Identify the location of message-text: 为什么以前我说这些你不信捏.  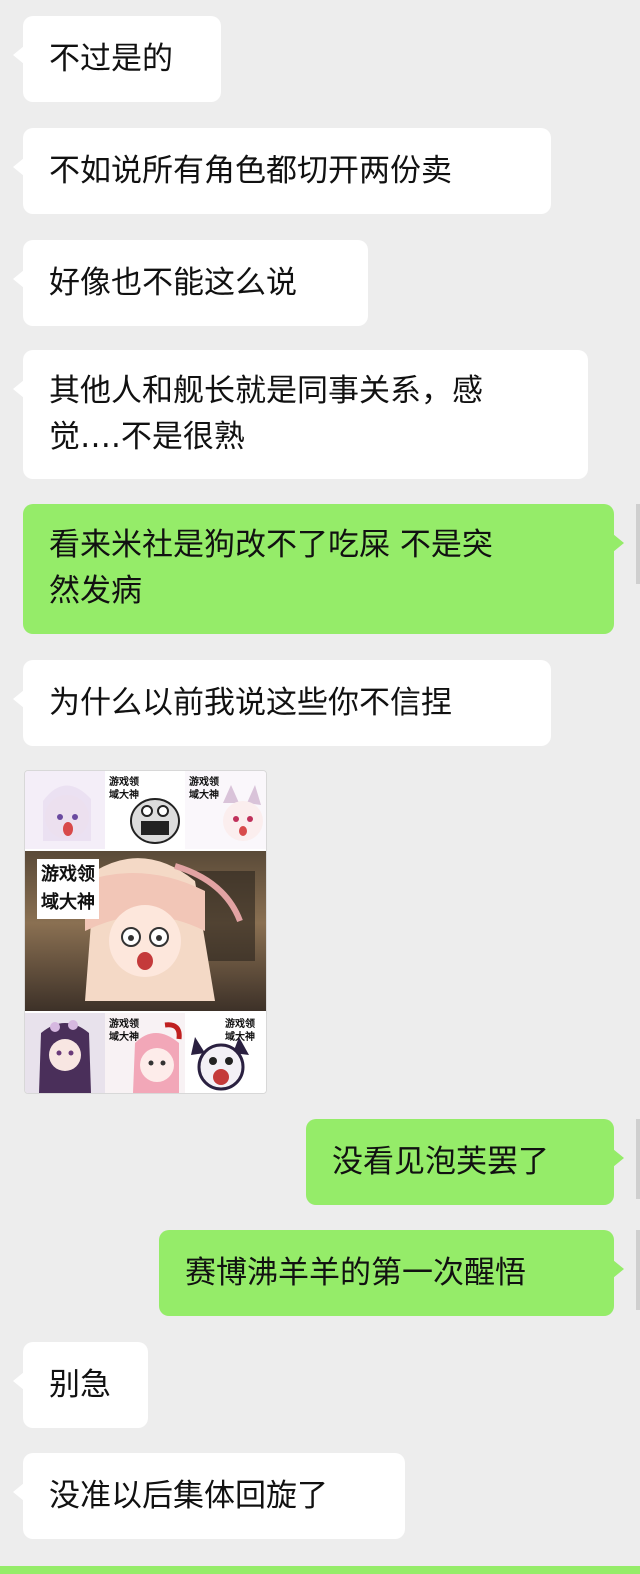
(250, 703).